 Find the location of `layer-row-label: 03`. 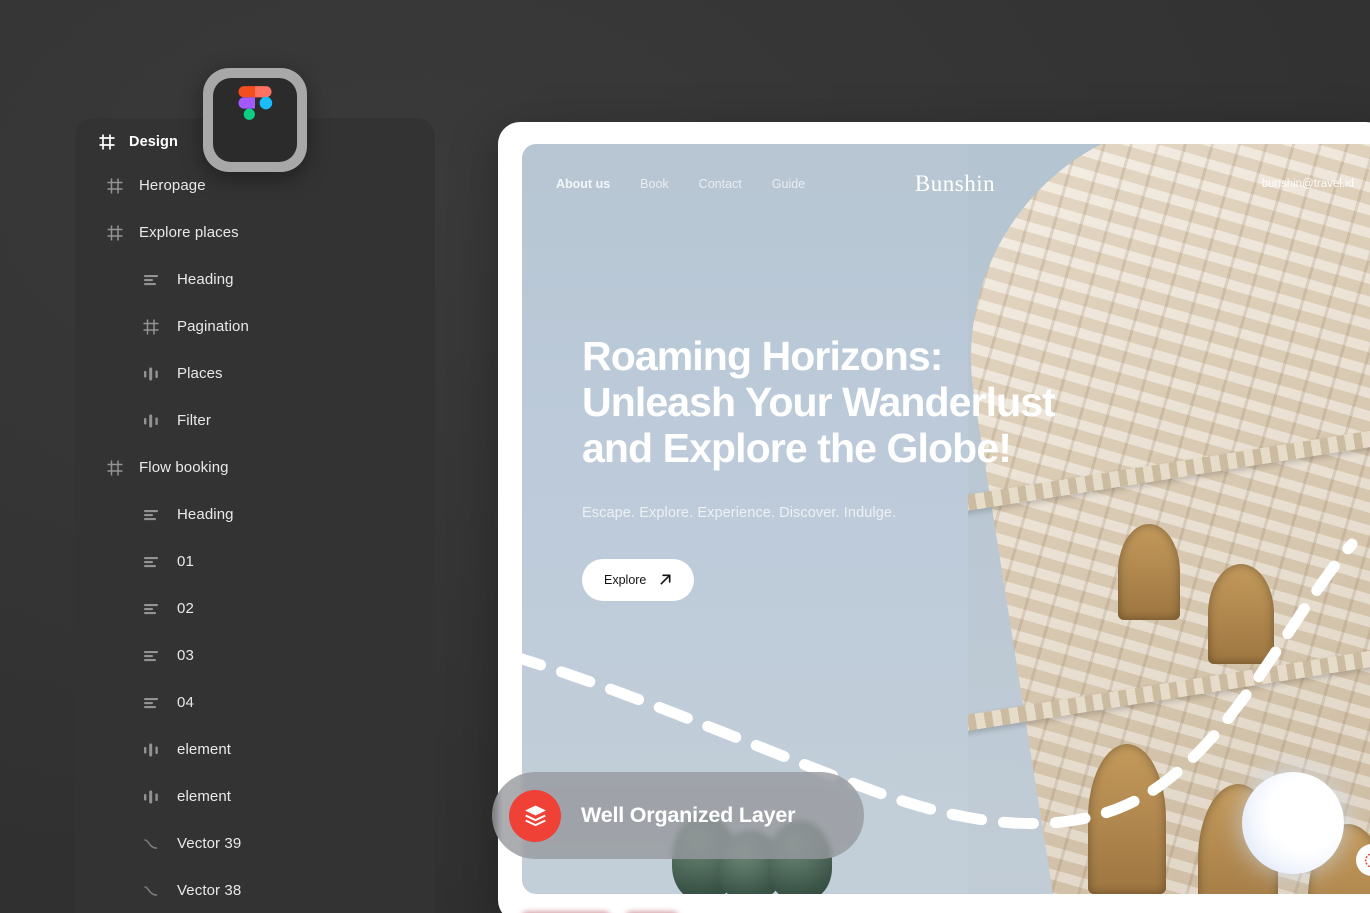

layer-row-label: 03 is located at coordinates (185, 655).